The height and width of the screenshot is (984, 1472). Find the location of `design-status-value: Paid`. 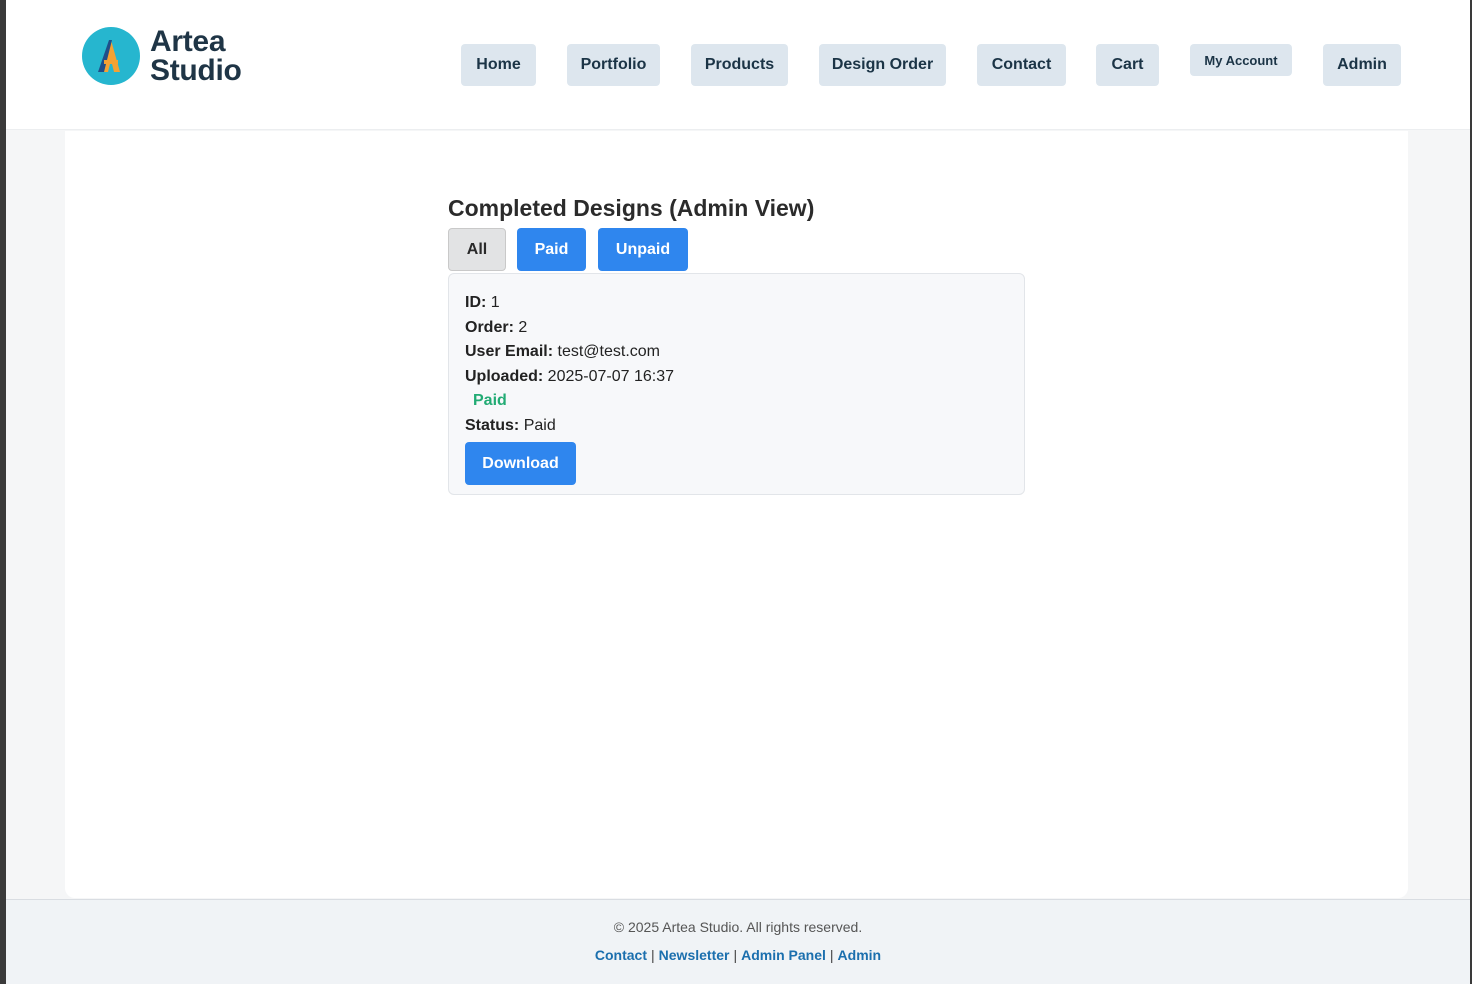

design-status-value: Paid is located at coordinates (539, 425).